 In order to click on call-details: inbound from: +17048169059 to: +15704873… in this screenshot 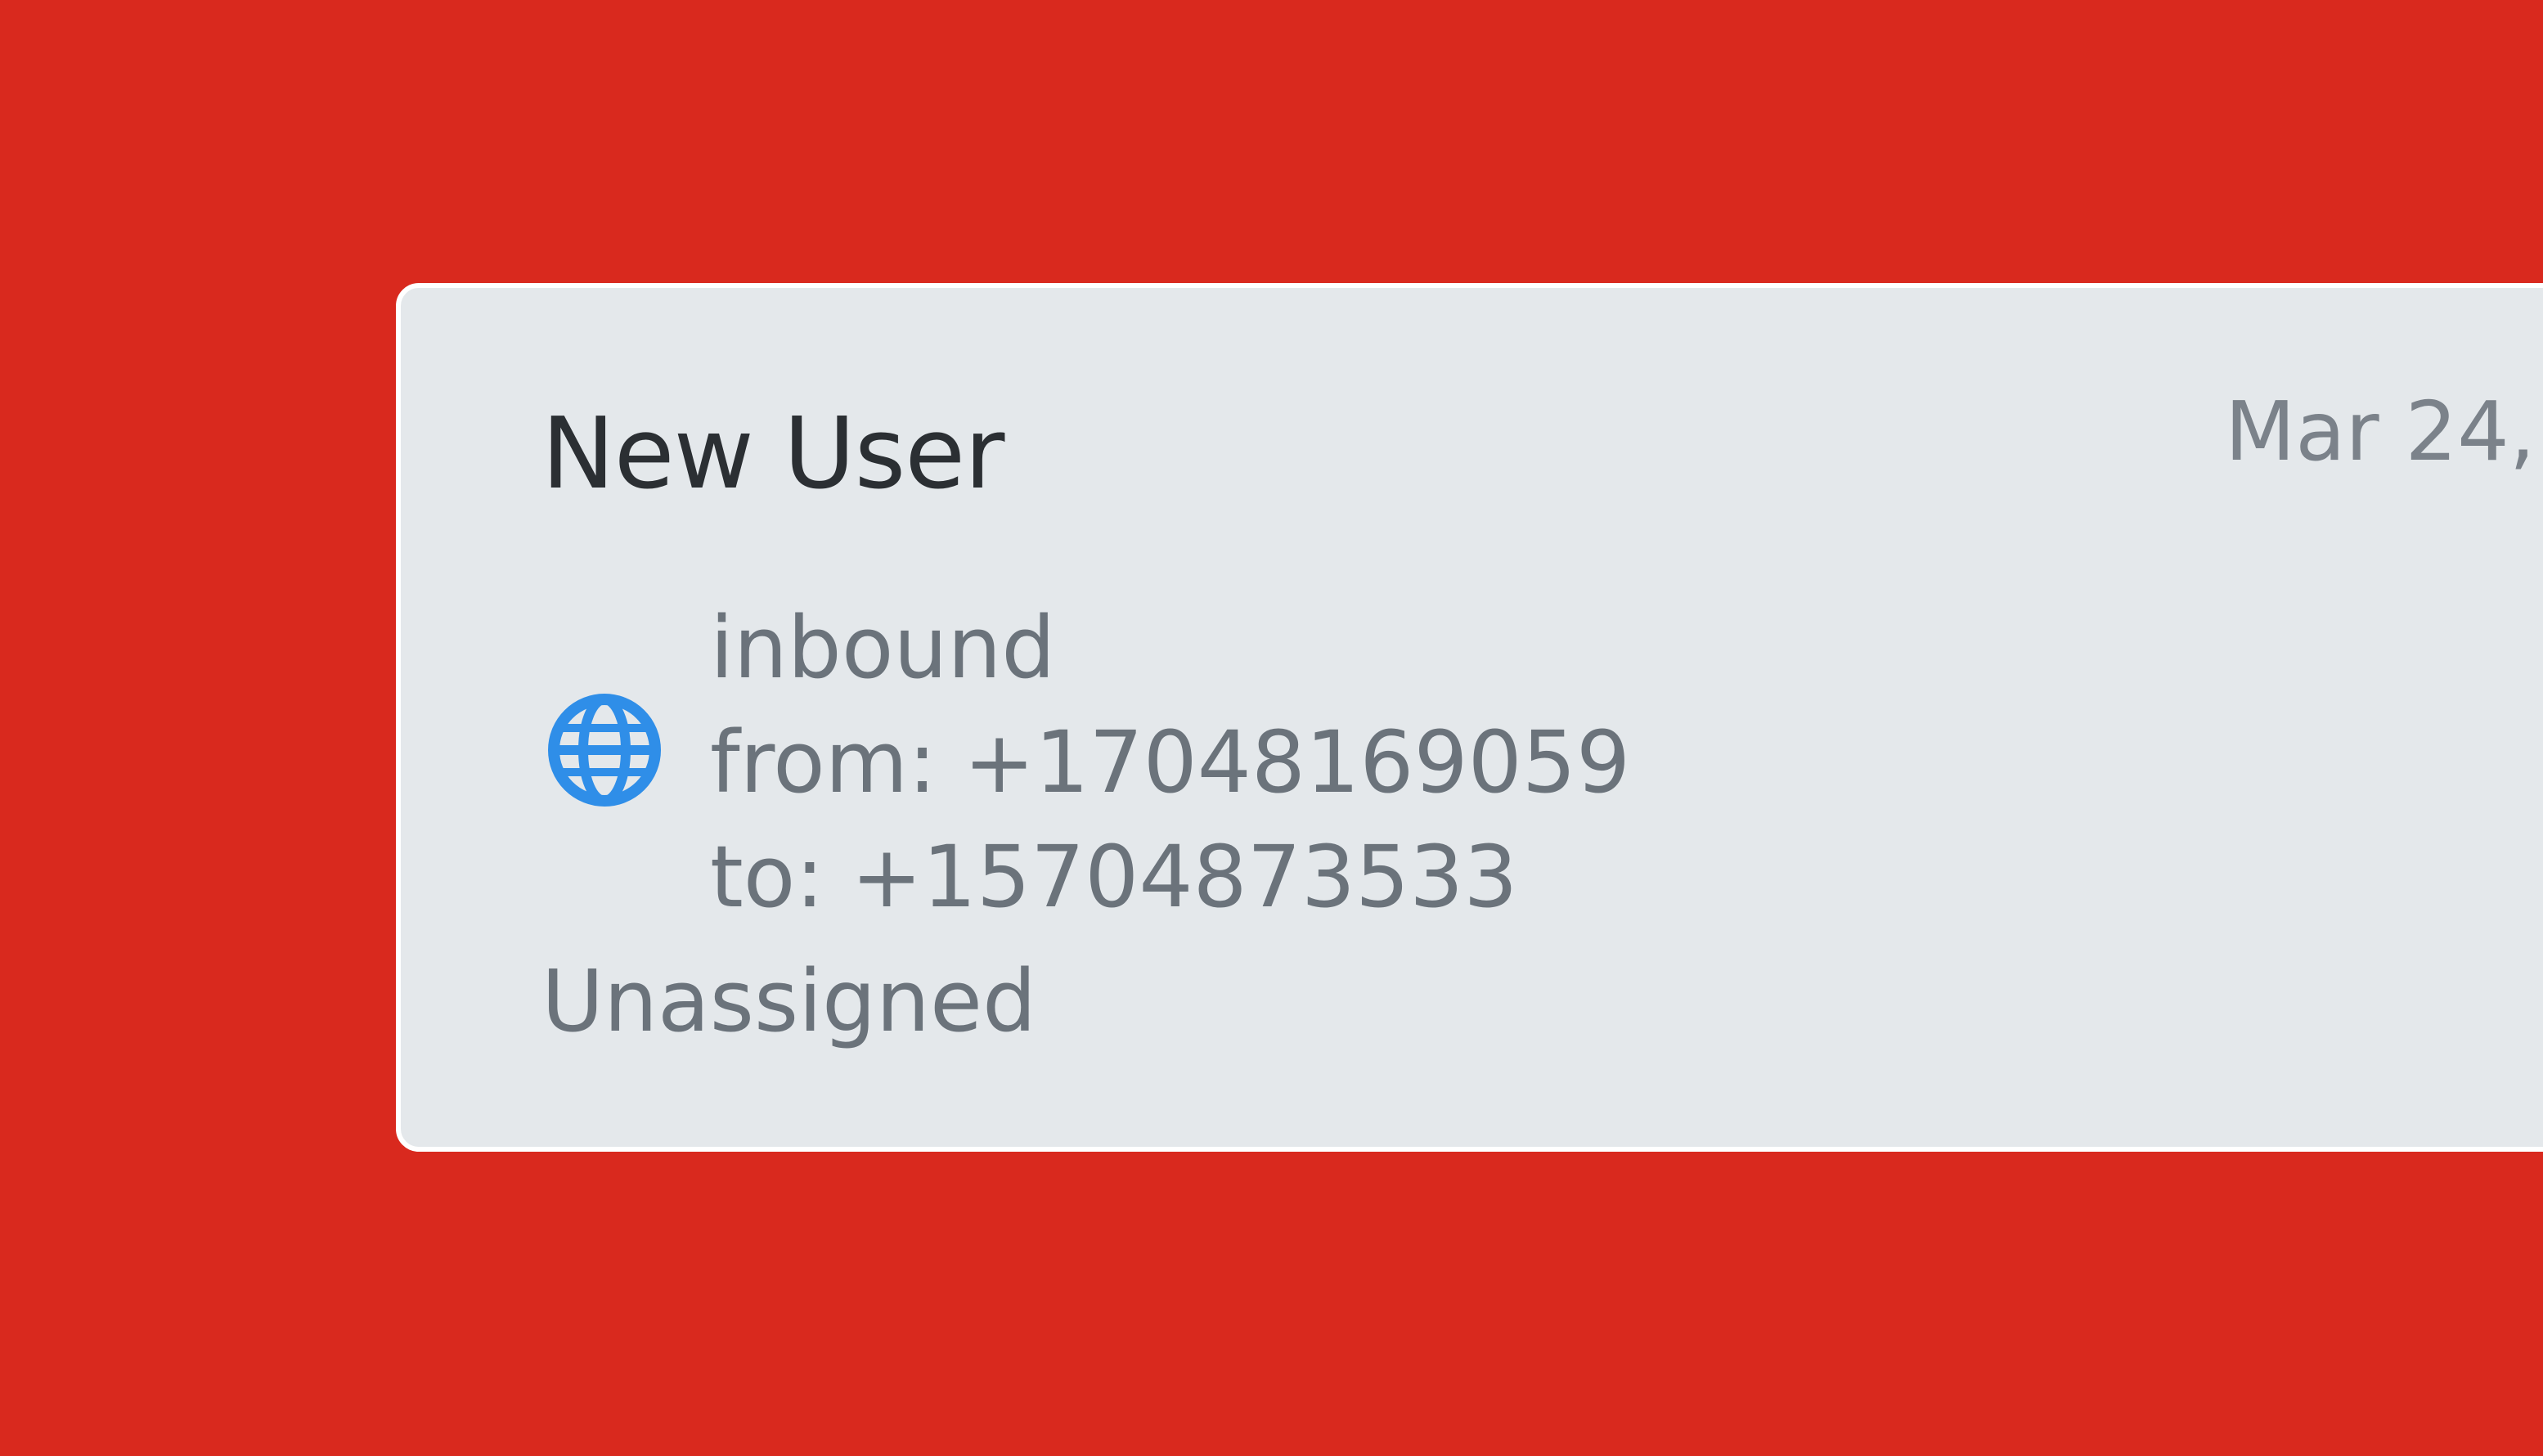, I will do `click(1170, 762)`.